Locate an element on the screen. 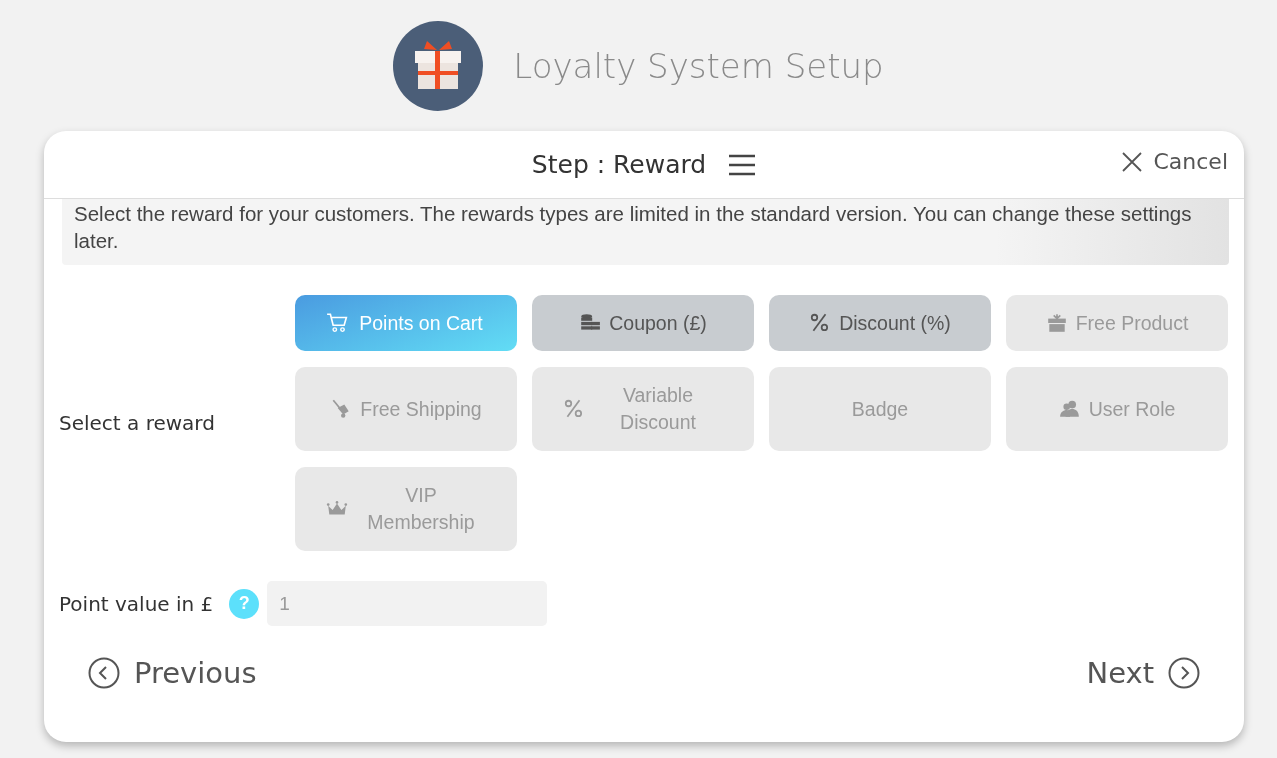 This screenshot has height=758, width=1277. previous-button: Previous is located at coordinates (172, 673).